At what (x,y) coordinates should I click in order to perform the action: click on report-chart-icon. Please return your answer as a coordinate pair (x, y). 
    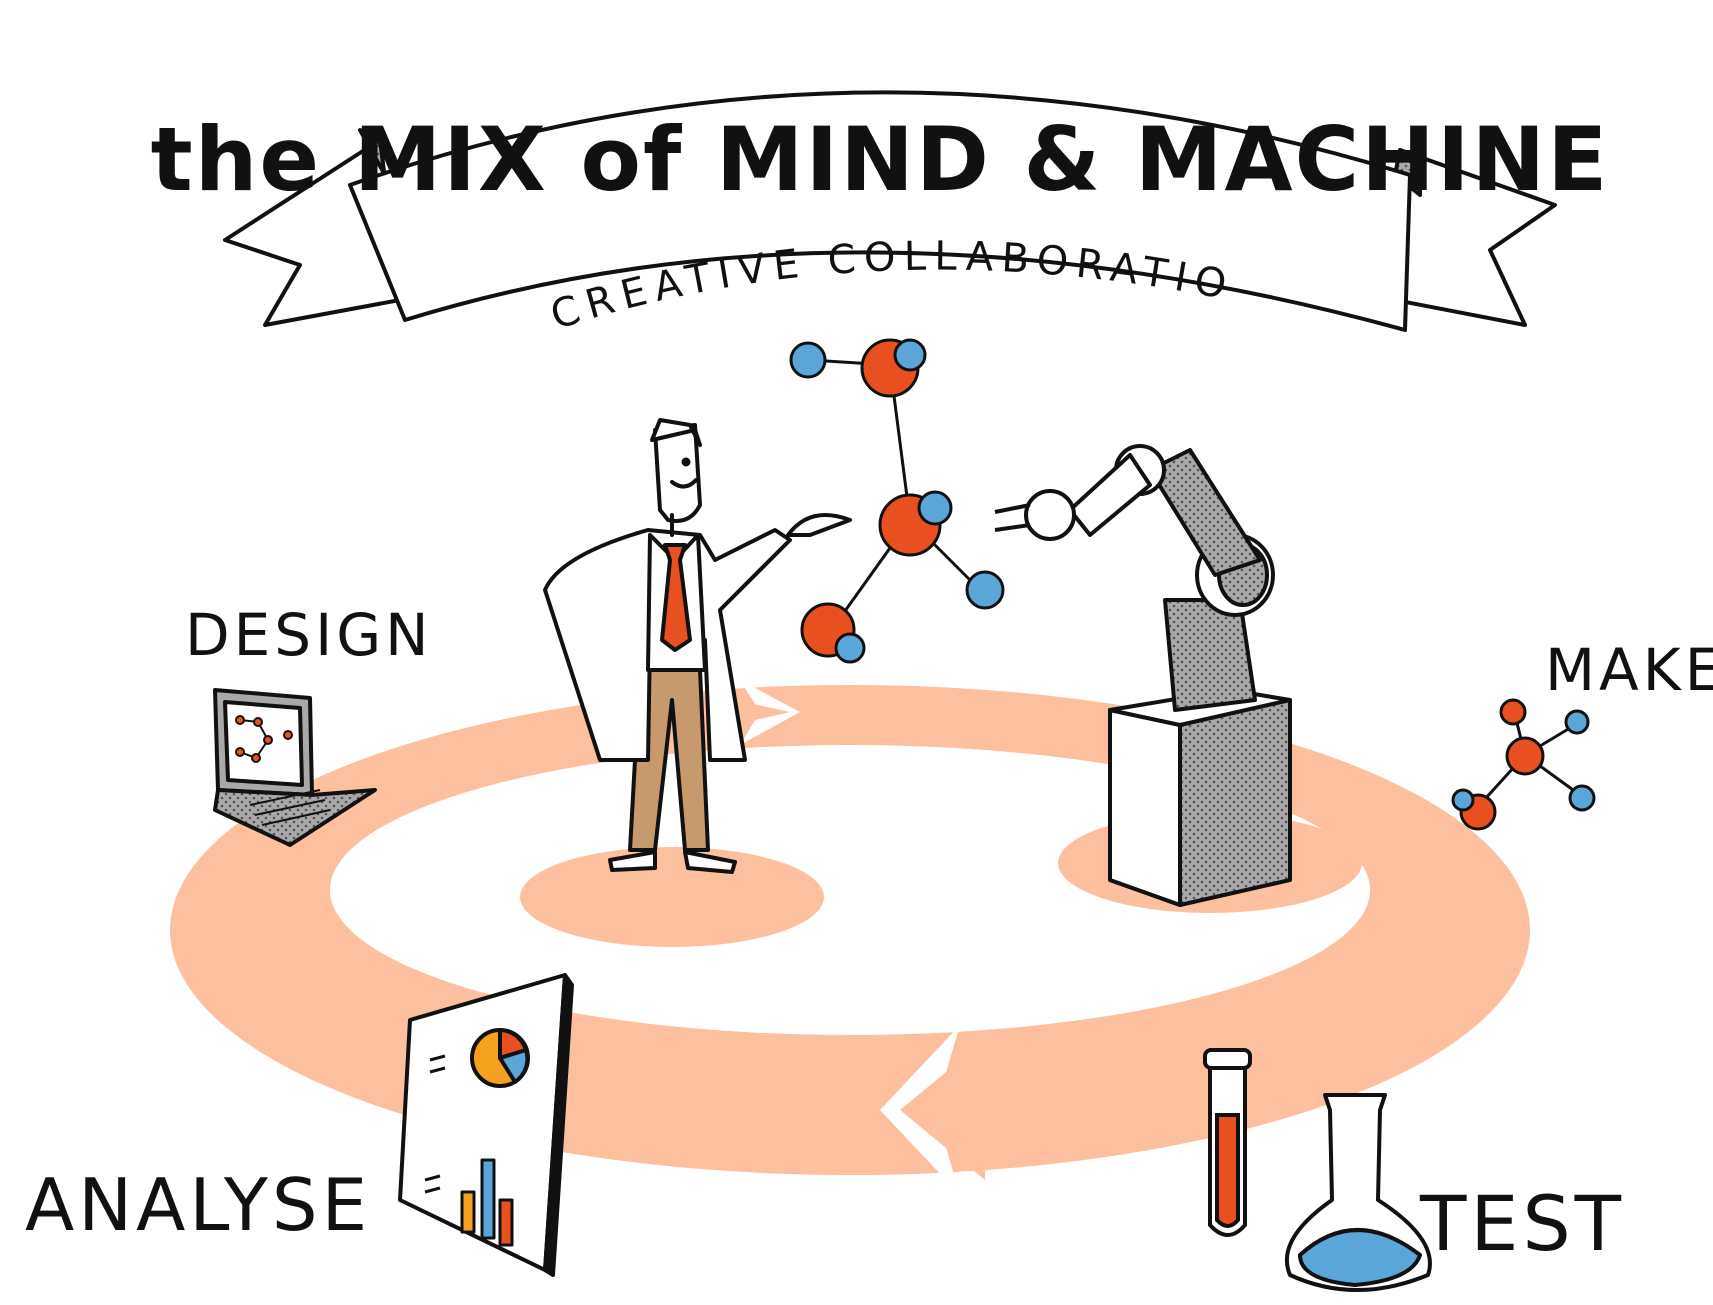
    Looking at the image, I should click on (486, 1125).